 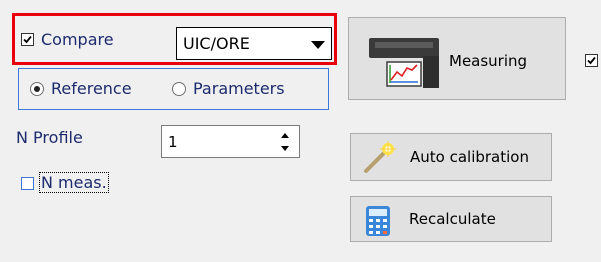 What do you see at coordinates (216, 43) in the screenshot?
I see `standard-select-value: UIC/ORE` at bounding box center [216, 43].